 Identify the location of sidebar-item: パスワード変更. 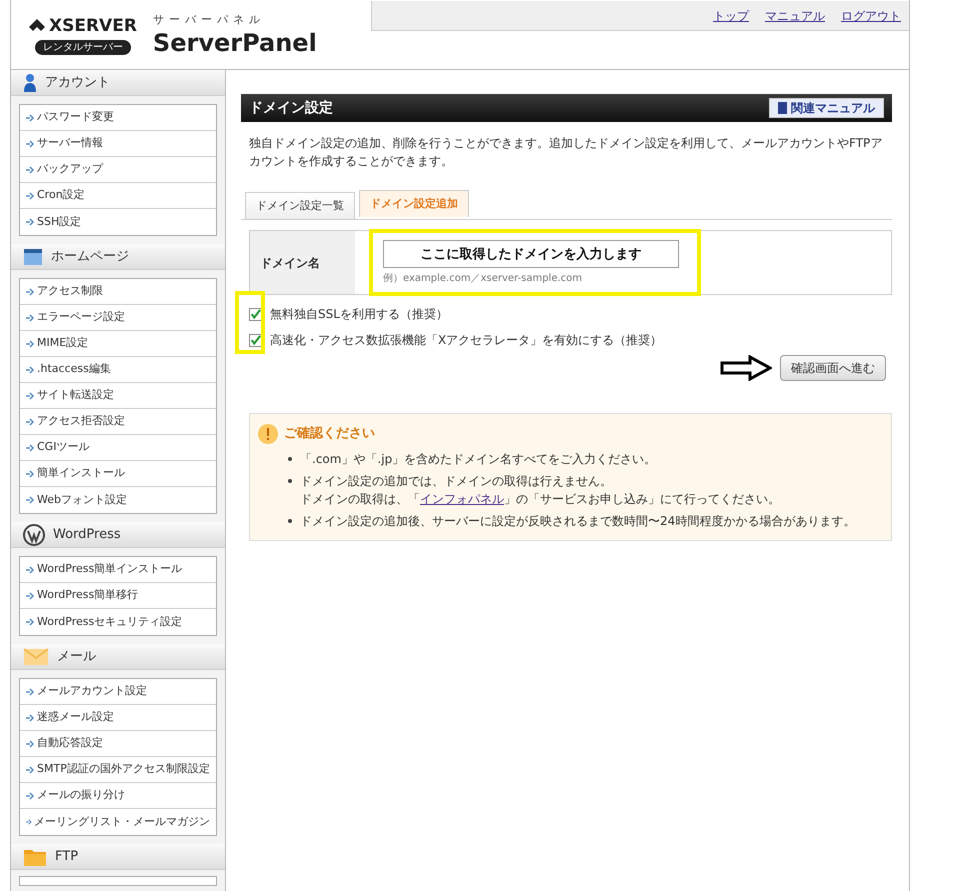
(118, 118).